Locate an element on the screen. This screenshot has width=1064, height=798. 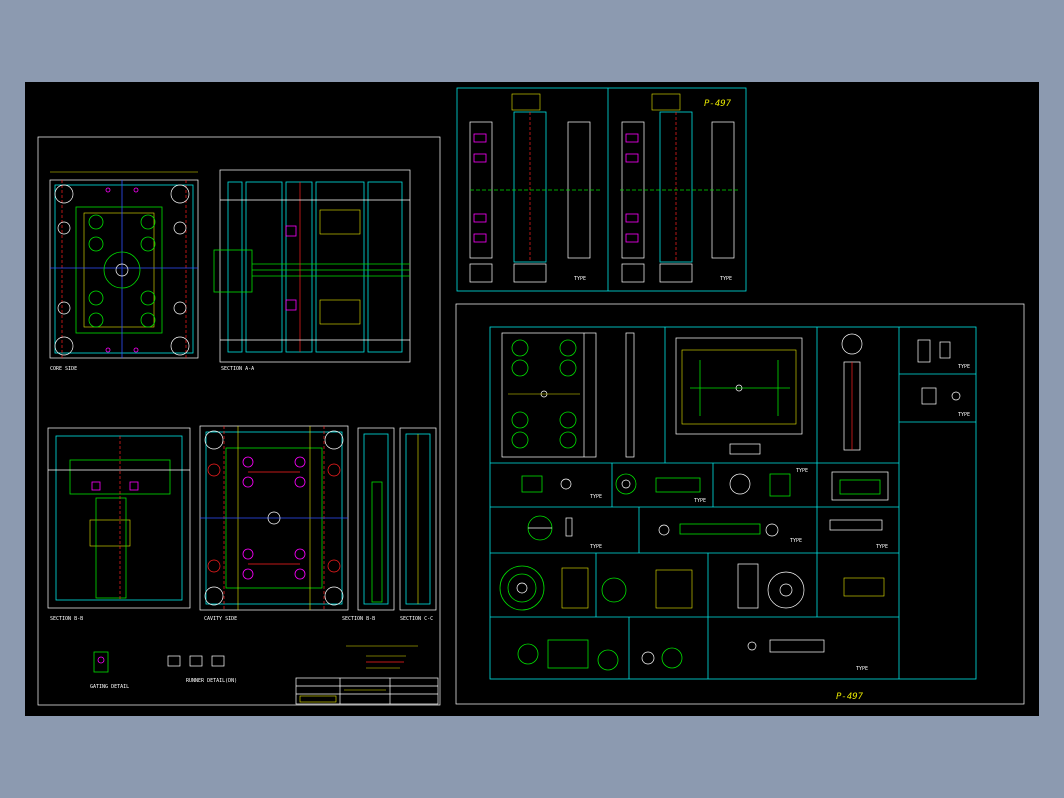
label-core-side: CORE SIDE is located at coordinates (63, 369).